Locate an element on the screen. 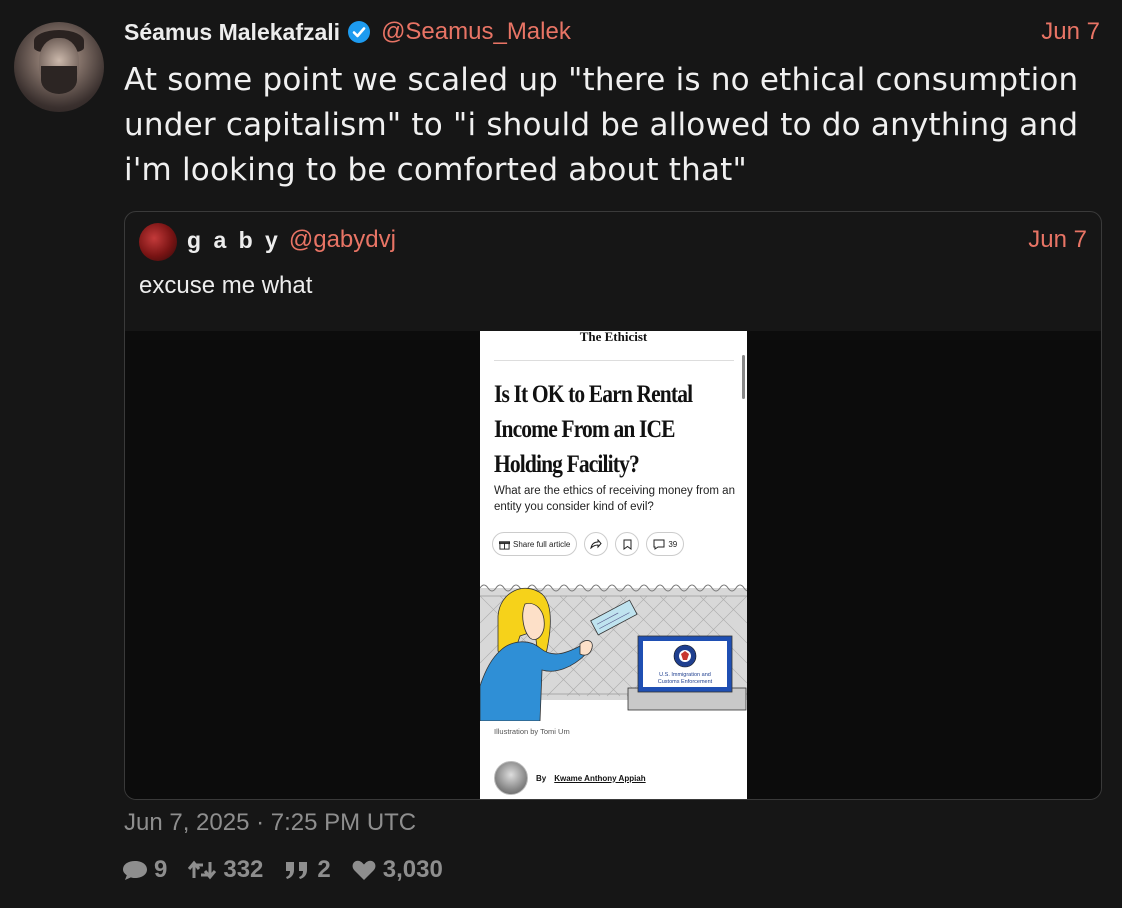 The image size is (1122, 908). comments-button: 39 is located at coordinates (665, 544).